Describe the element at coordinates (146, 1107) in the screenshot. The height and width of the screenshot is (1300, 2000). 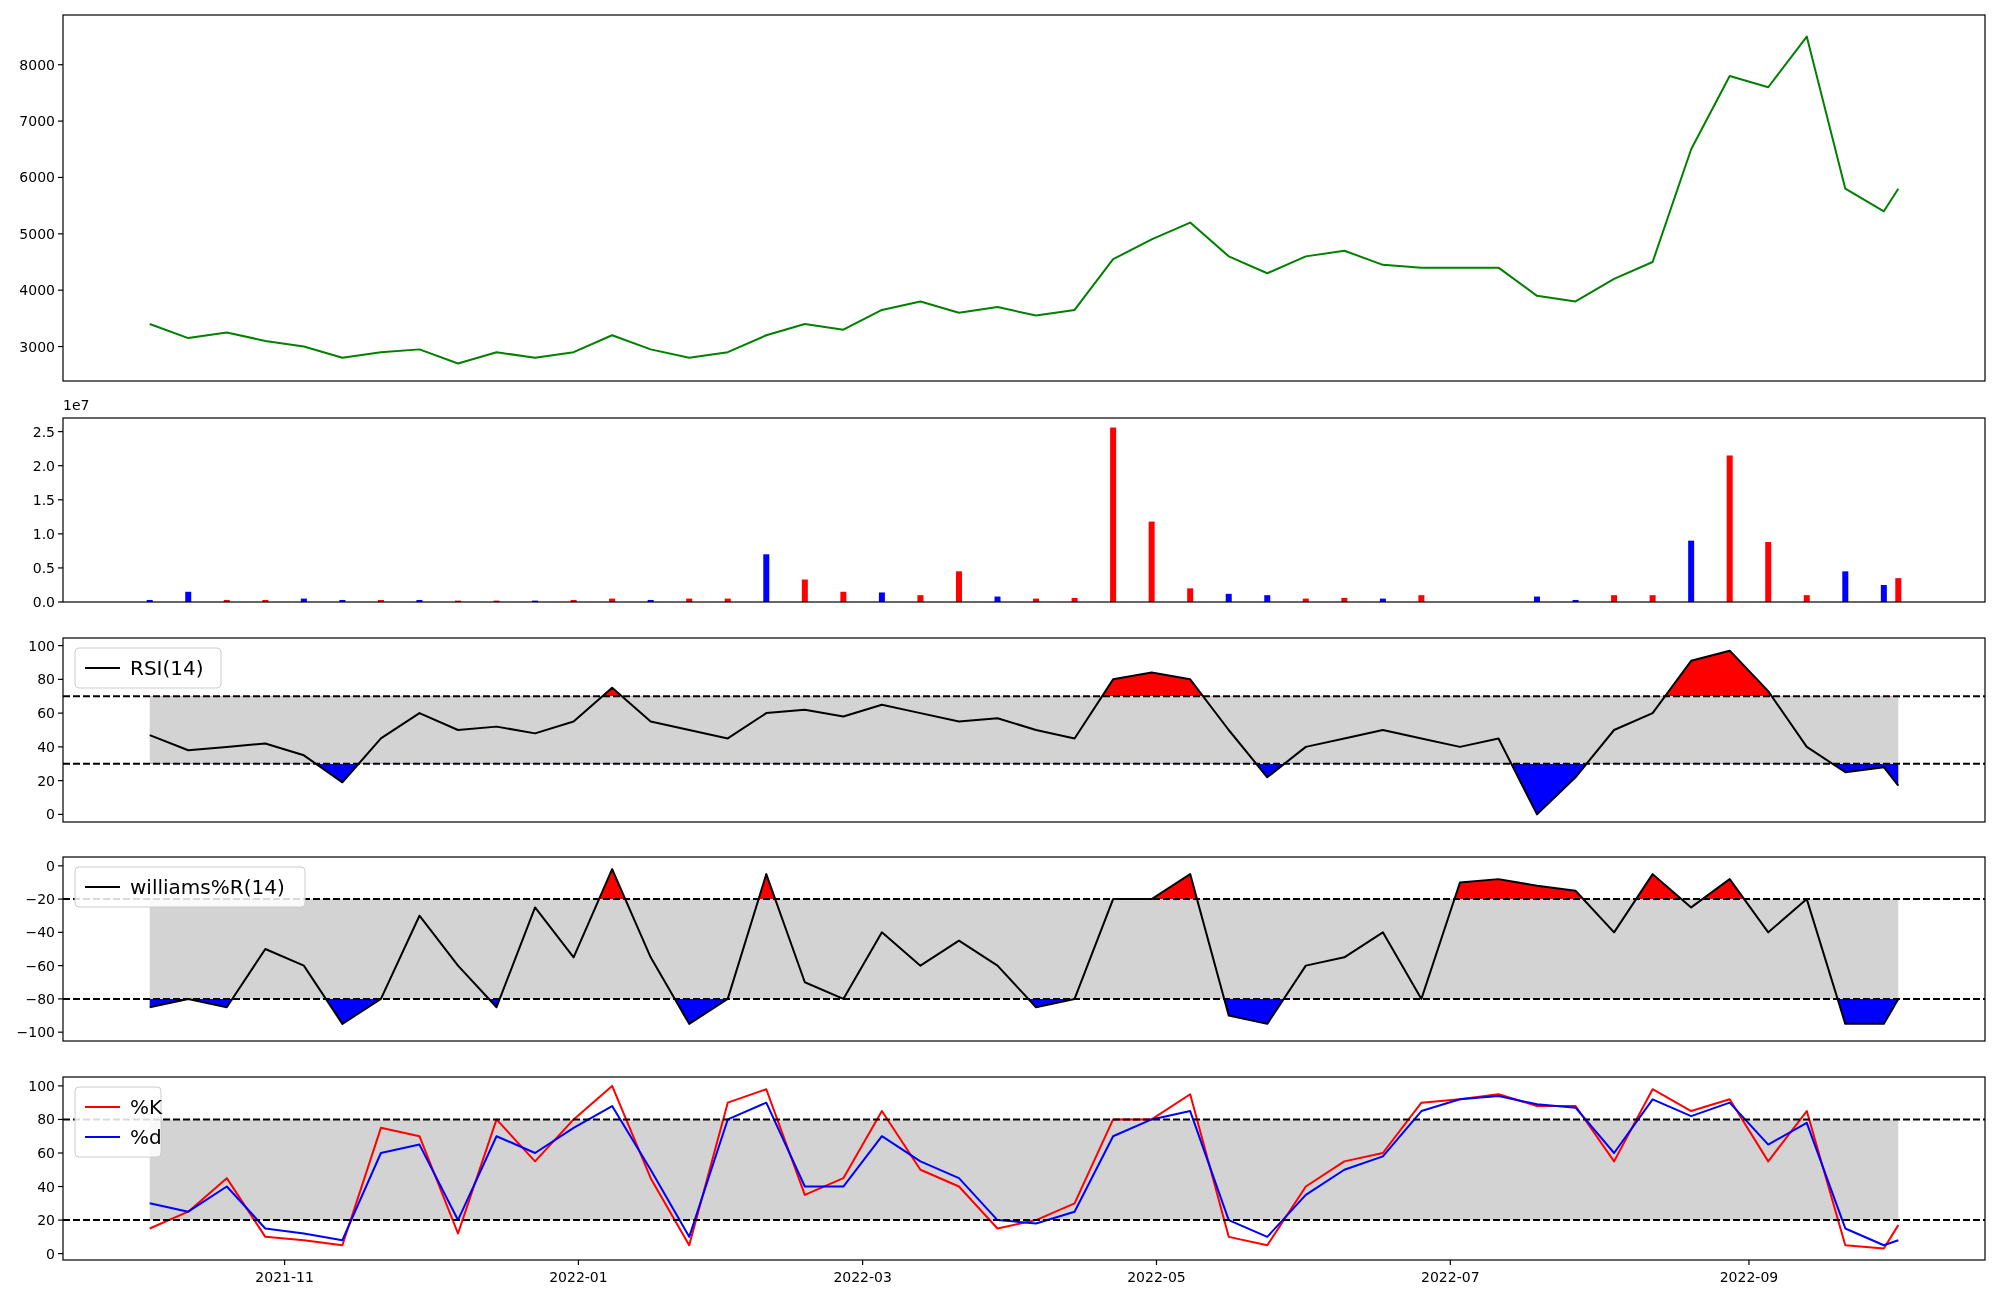
I see `legend-label: %K` at that location.